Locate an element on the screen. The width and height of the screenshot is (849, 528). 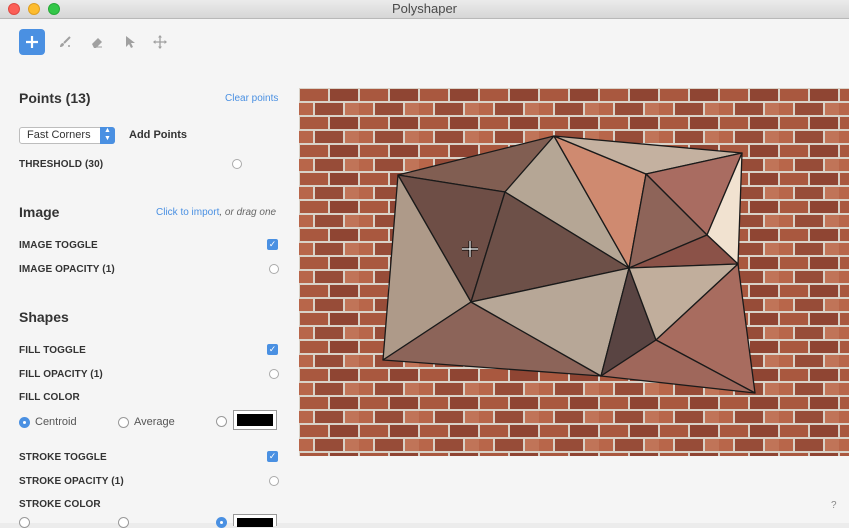
eraser-icon is located at coordinates (97, 43).